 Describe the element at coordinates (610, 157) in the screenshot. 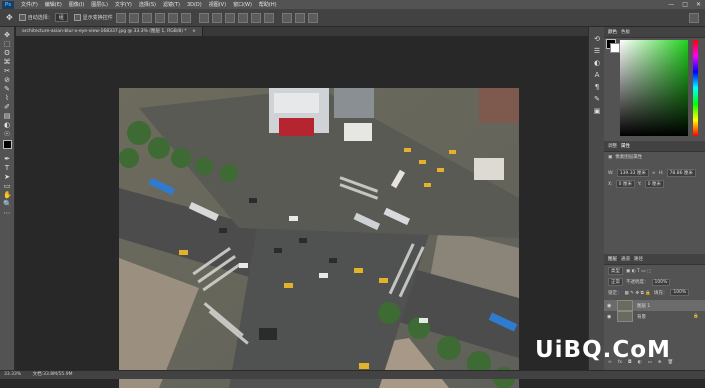

I see `pixel-layer-icon: ▣` at that location.